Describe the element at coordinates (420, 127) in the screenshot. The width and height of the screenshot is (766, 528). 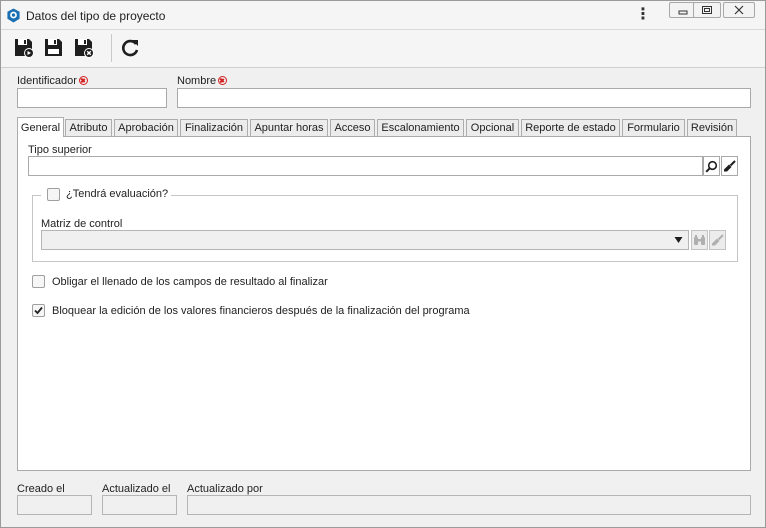
I see `tab-escalonamiento: Escalonamiento` at that location.